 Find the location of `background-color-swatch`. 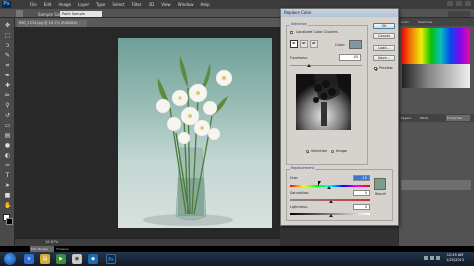

background-color-swatch is located at coordinates (9, 221).